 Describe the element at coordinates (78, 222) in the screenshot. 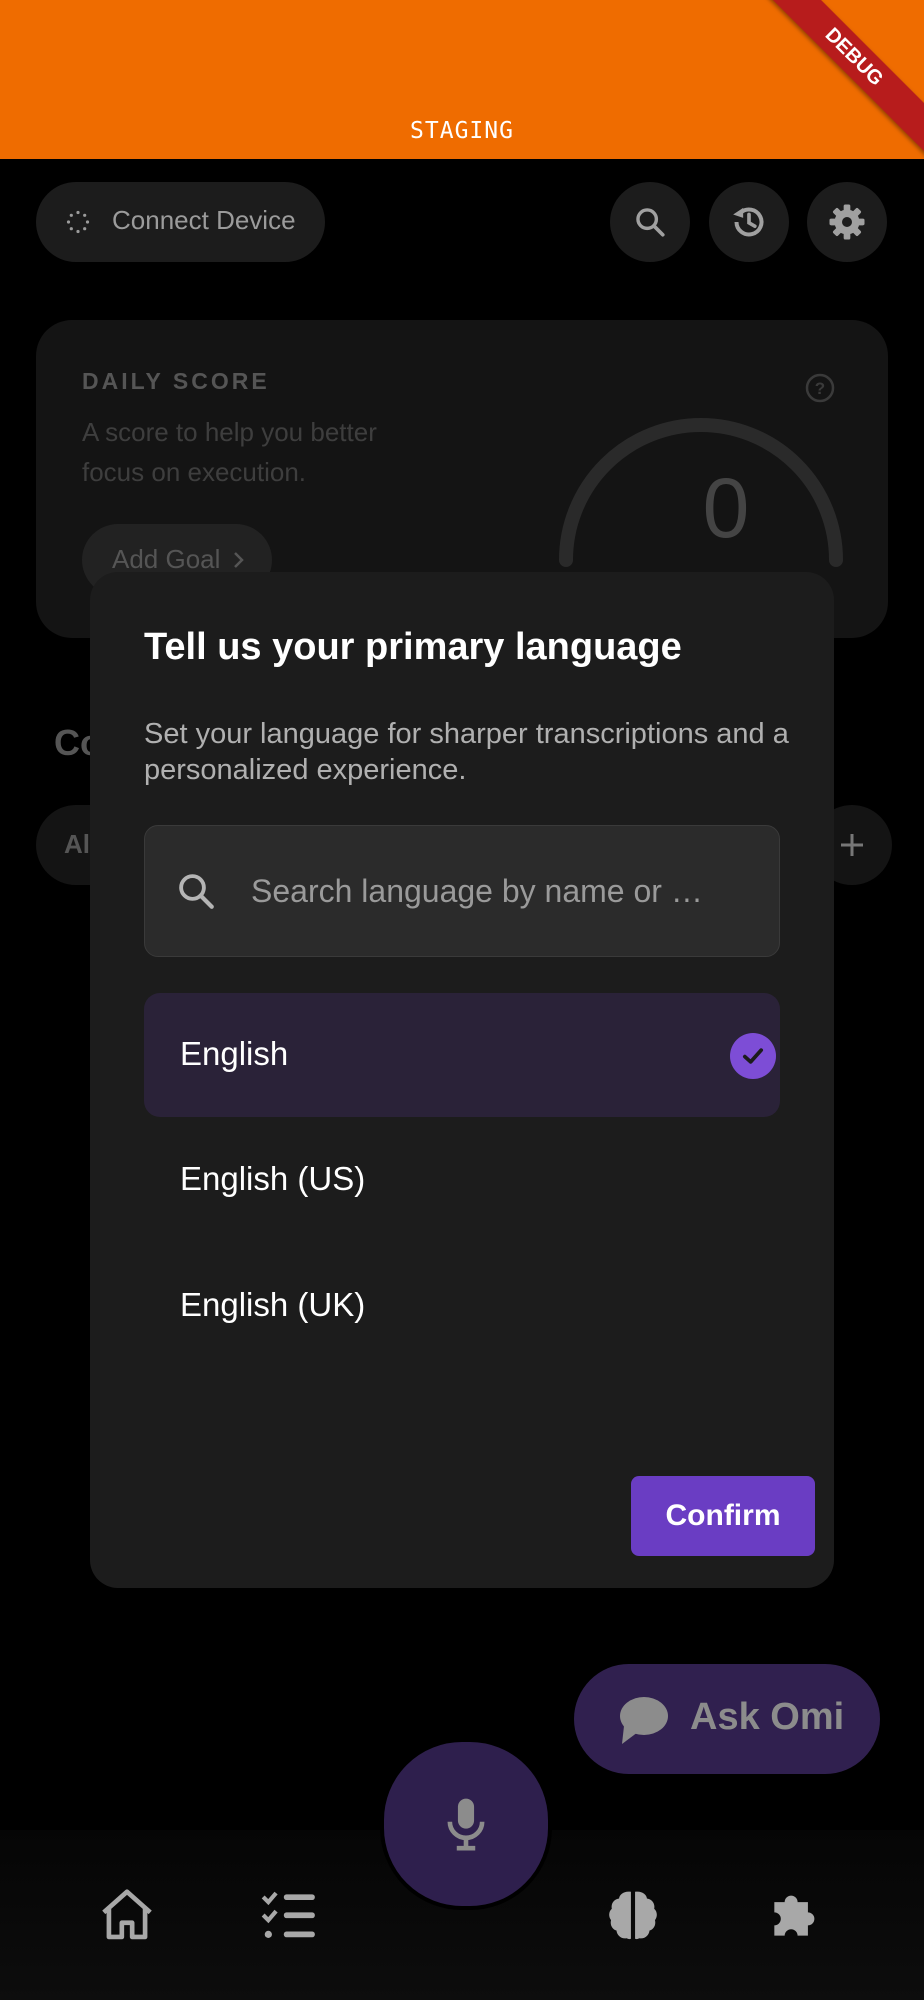

I see `loading-icon` at that location.